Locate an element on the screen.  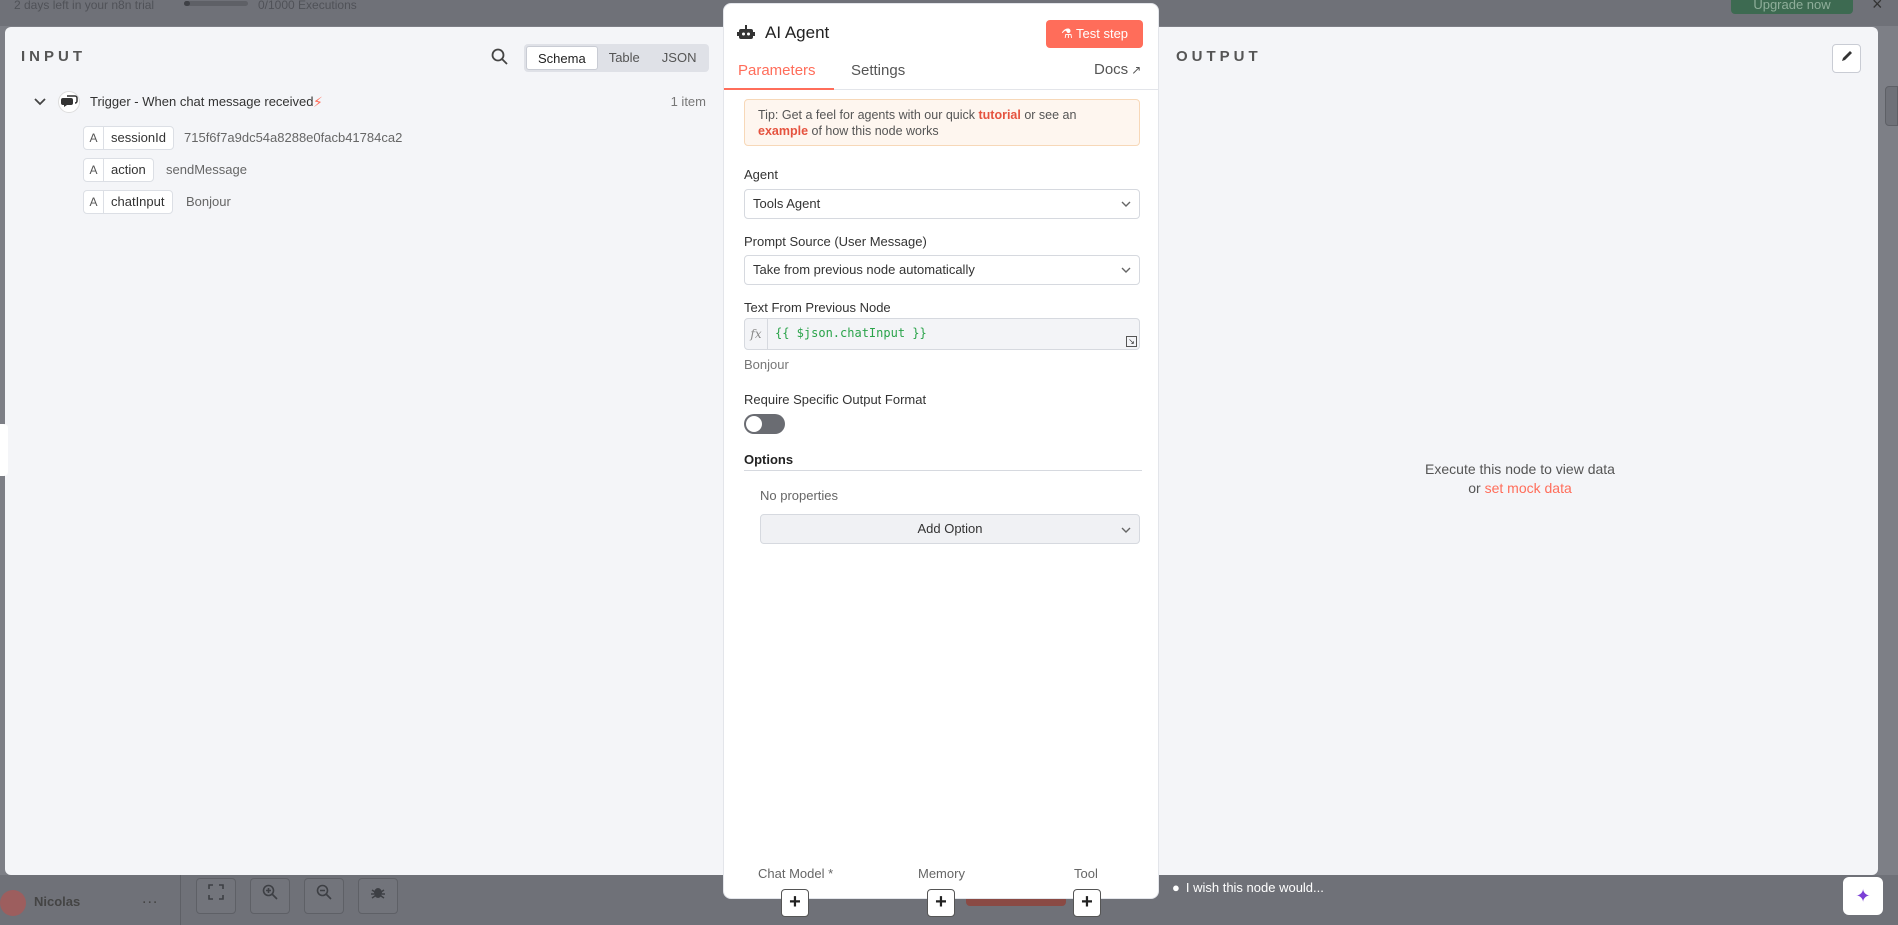
edit-output-button is located at coordinates (1846, 58).